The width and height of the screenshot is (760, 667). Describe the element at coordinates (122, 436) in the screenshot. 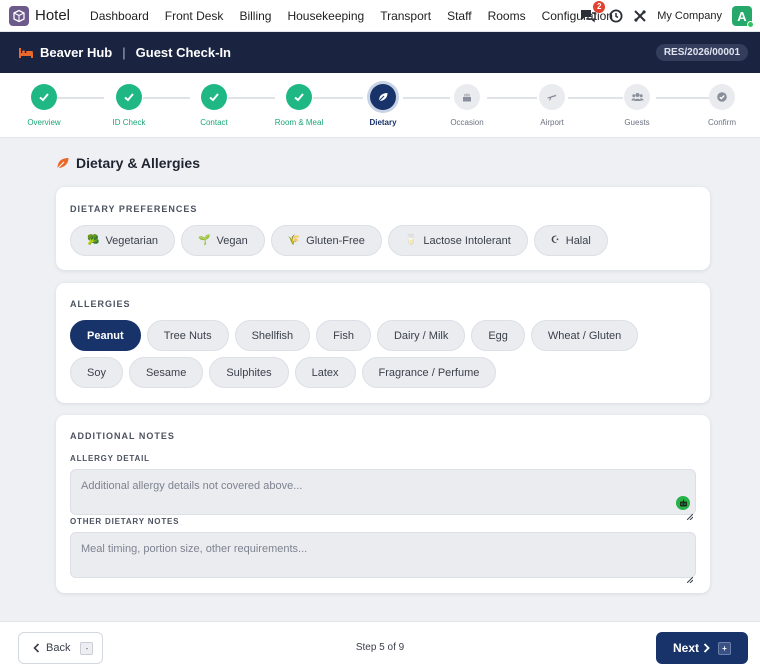

I see `additional-notes-label: ADDITIONAL NOTES` at that location.